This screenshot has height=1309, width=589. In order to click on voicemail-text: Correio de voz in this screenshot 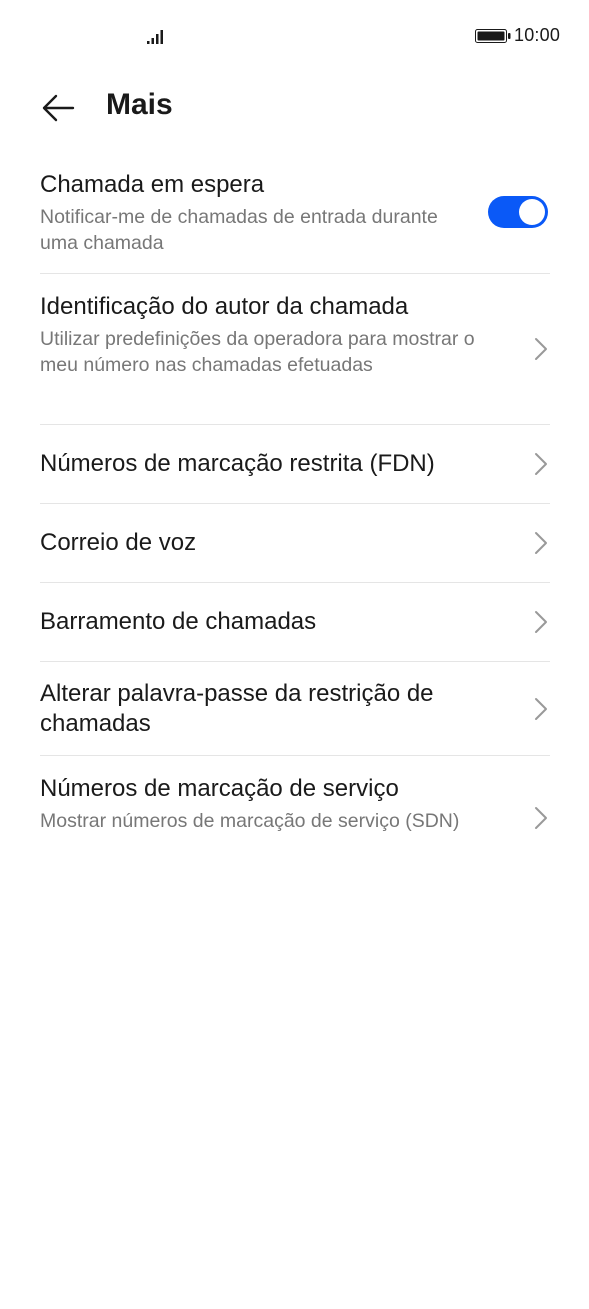, I will do `click(295, 543)`.